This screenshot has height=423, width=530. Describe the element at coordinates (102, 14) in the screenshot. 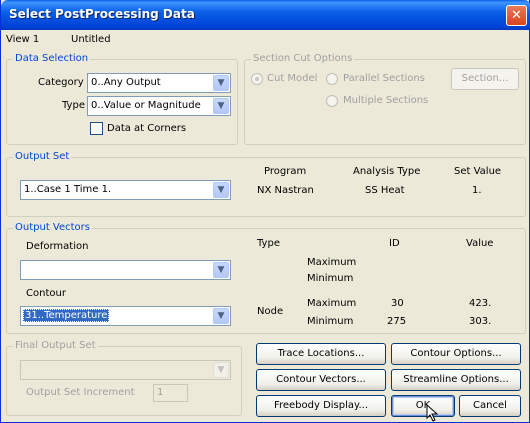

I see `window-title: Select PostProcessing Data` at that location.